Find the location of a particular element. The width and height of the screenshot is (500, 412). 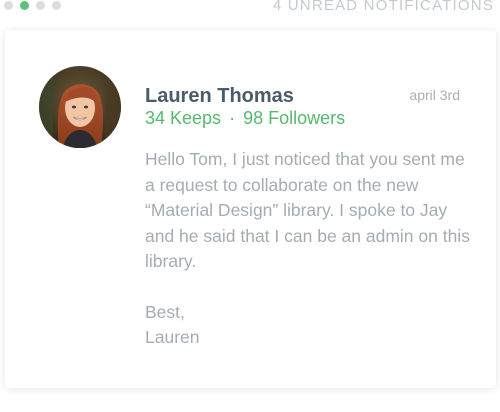

author-stats: 34 Keeps · 98 Followers is located at coordinates (245, 118).